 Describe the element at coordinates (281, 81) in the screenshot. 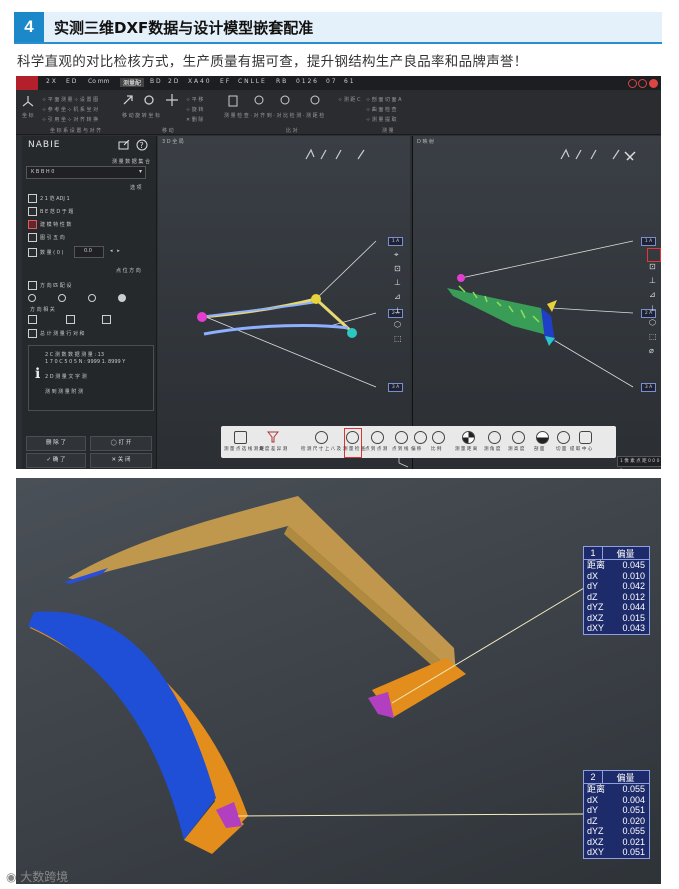

I see `menu-item: R B` at that location.